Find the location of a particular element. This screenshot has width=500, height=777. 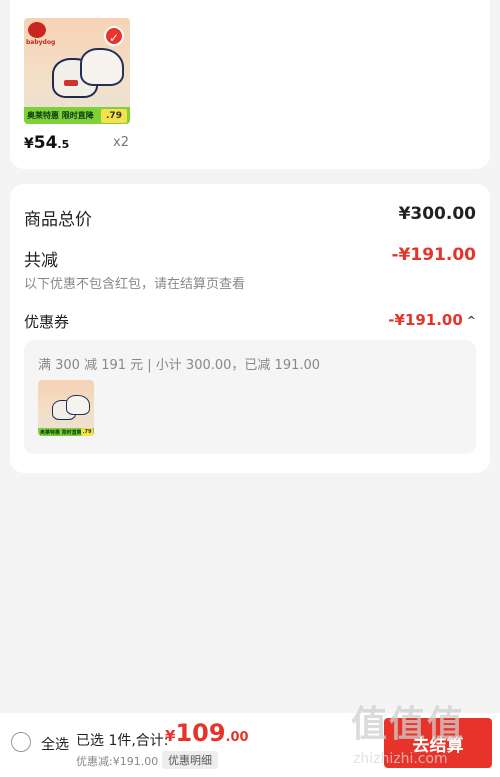

discount-amount: 优惠减:¥191.00 is located at coordinates (117, 761).